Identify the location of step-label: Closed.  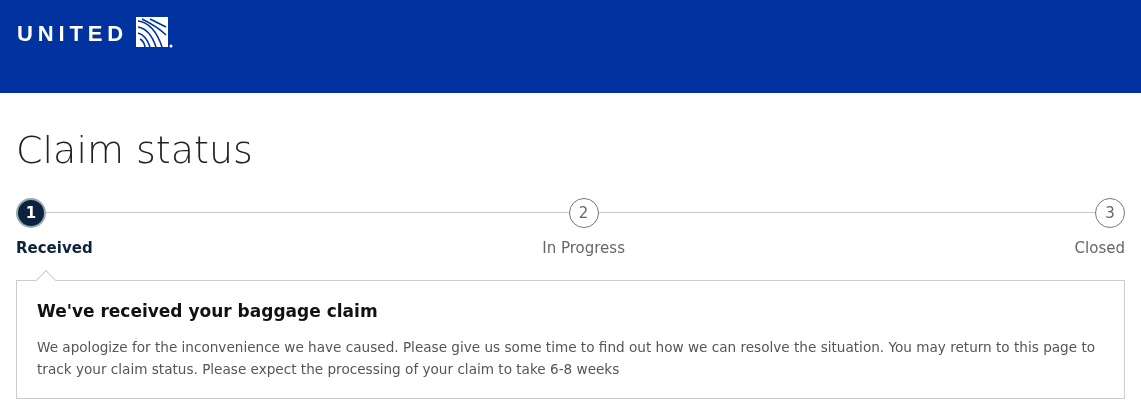
(1099, 248).